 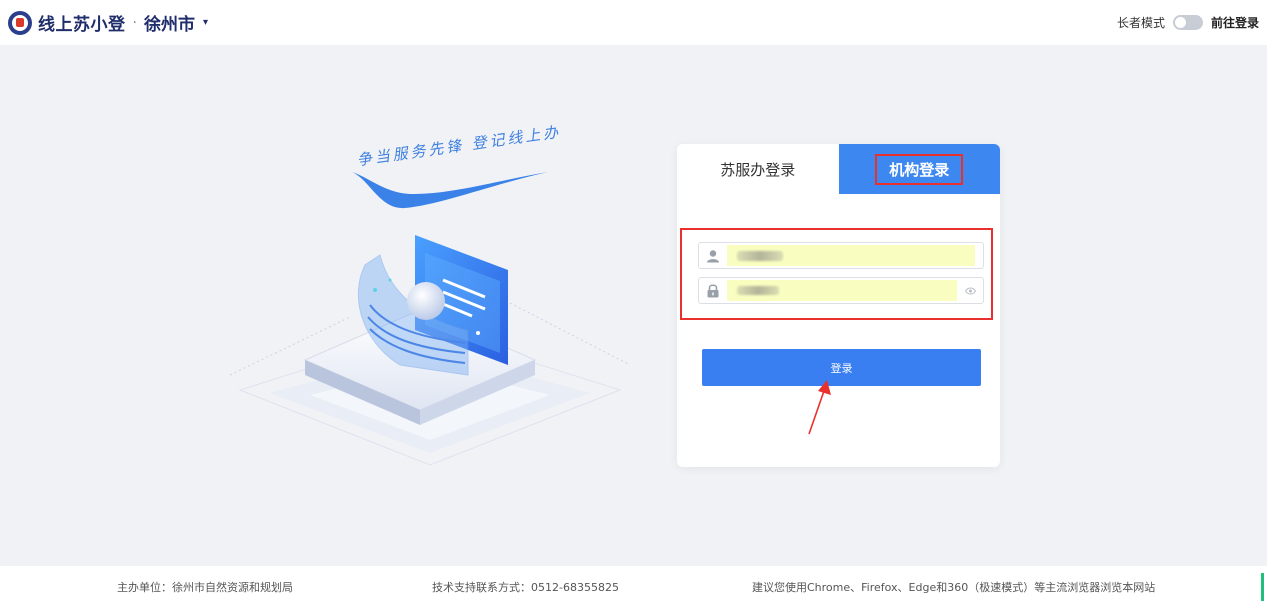 I want to click on login-card: 苏服办登录 机构登录 登录, so click(x=838, y=305).